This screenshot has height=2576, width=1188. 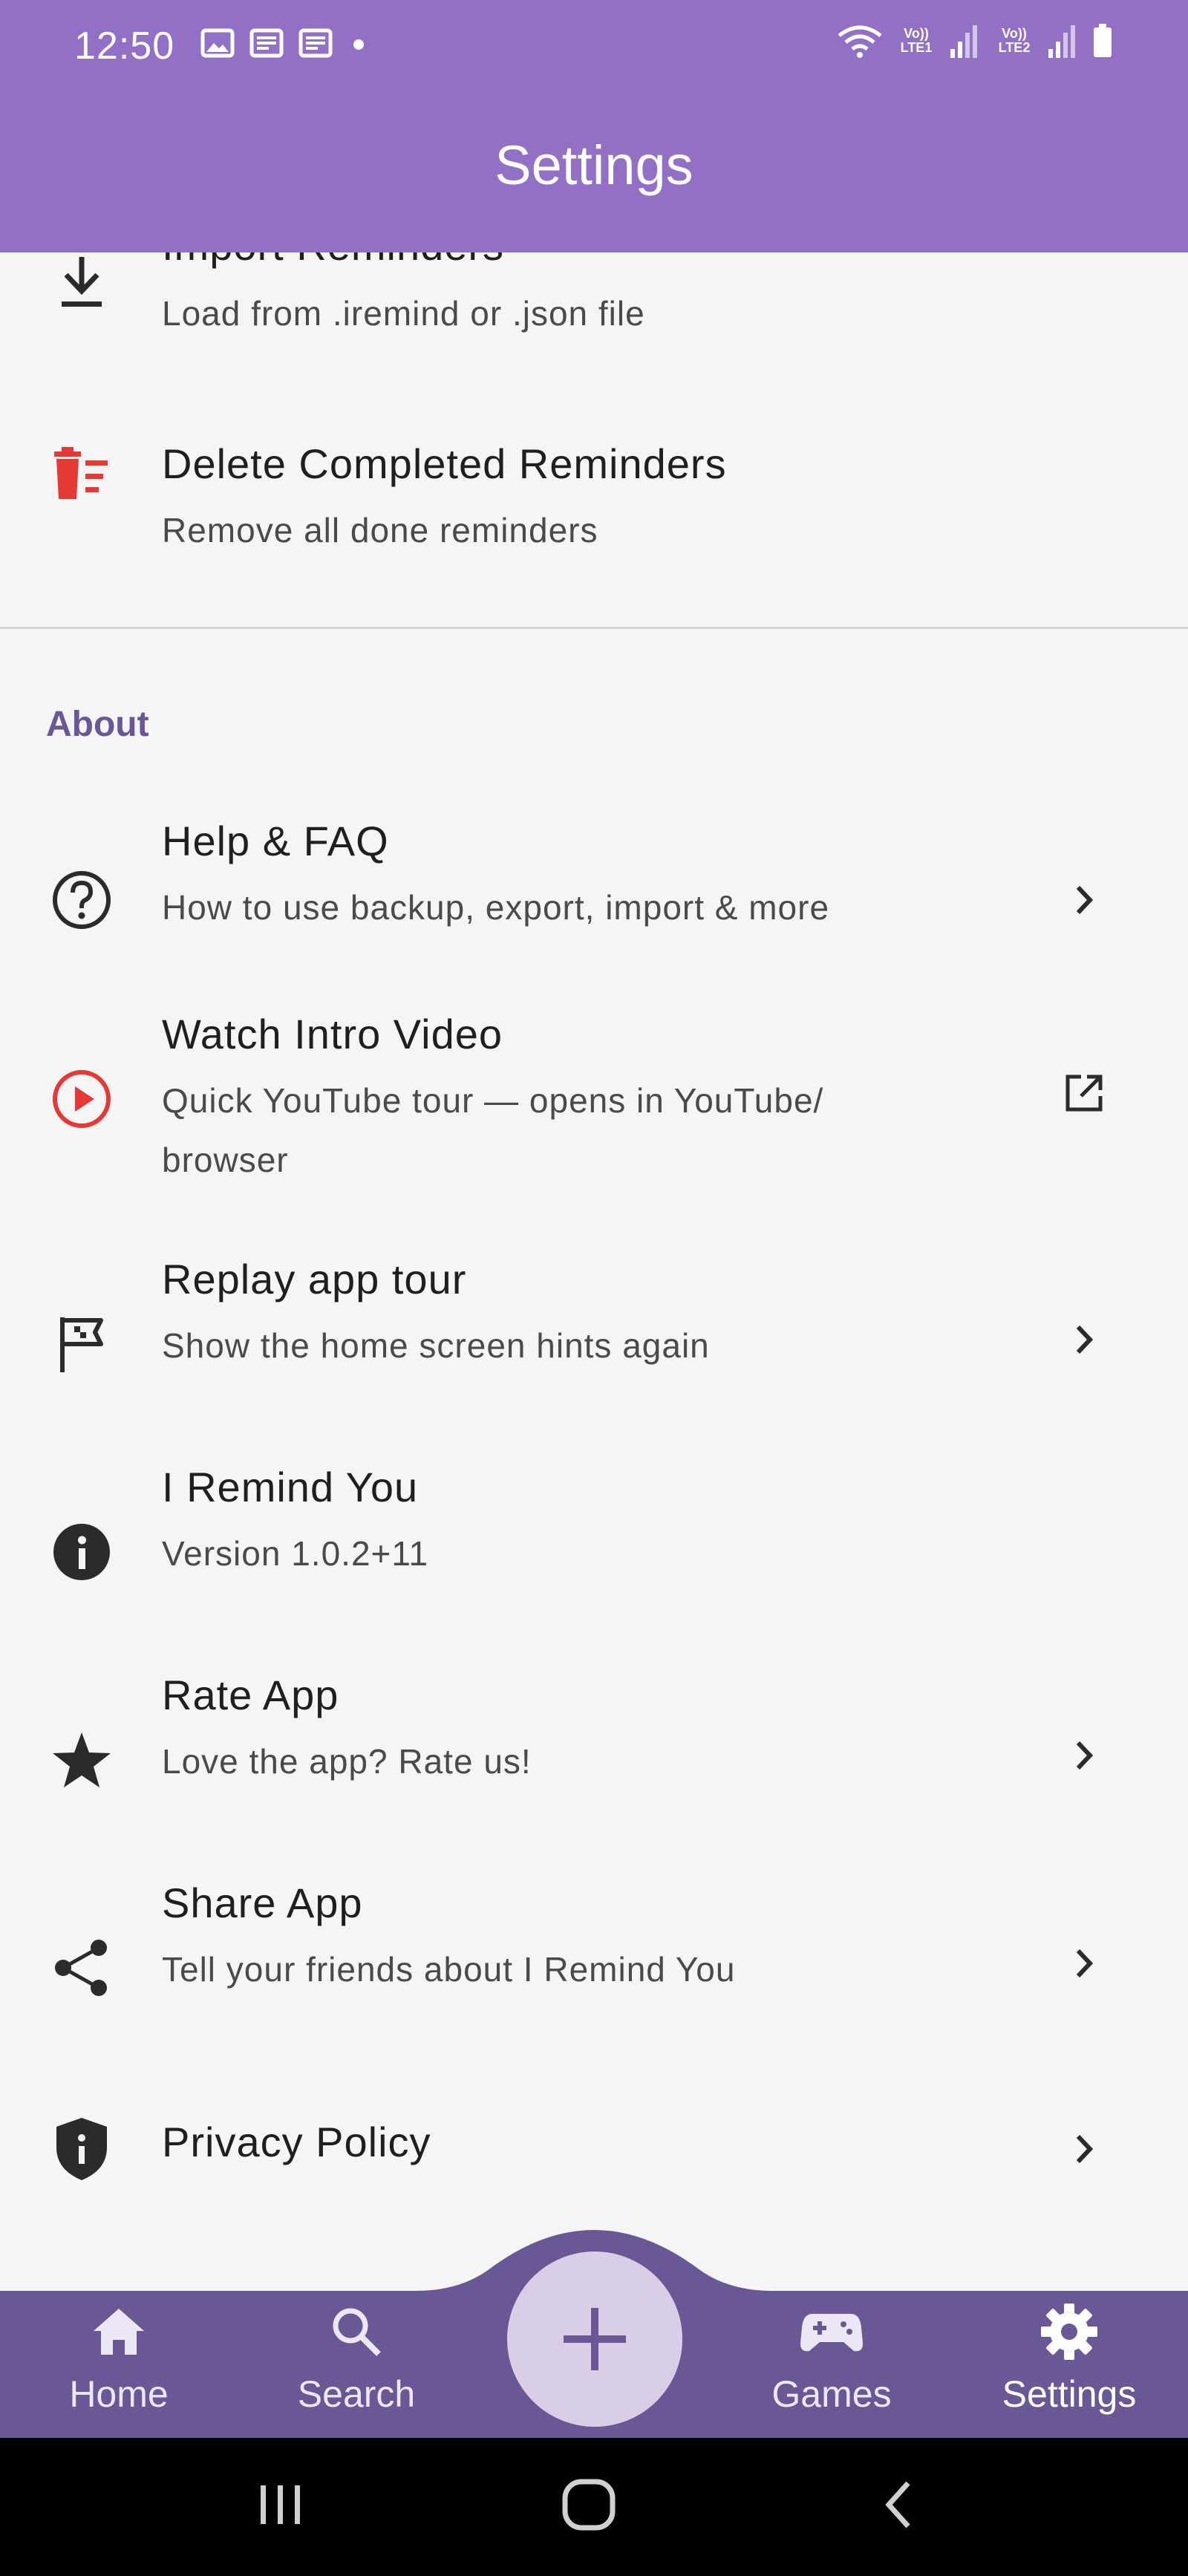 I want to click on home-icon, so click(x=119, y=2332).